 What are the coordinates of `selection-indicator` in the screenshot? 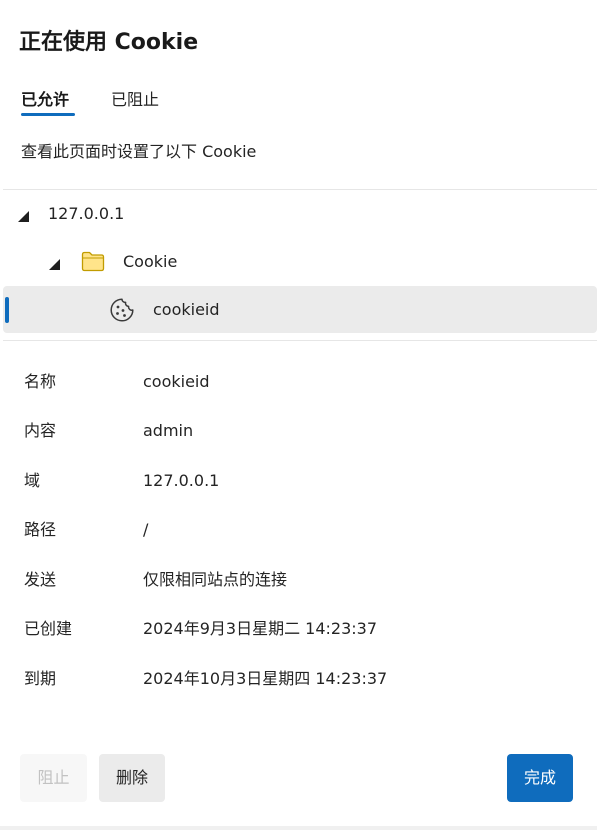 It's located at (7, 310).